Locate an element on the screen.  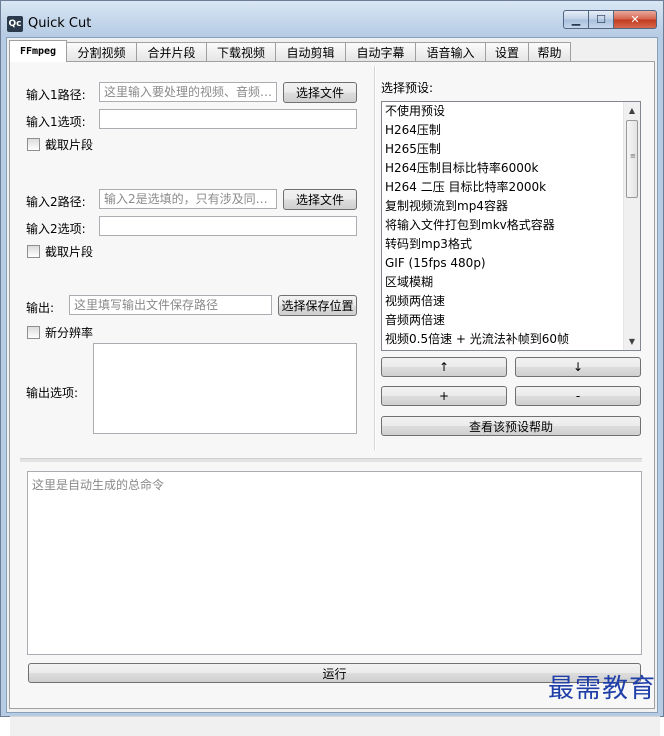
list-item: 视频两倍速 is located at coordinates (511, 301).